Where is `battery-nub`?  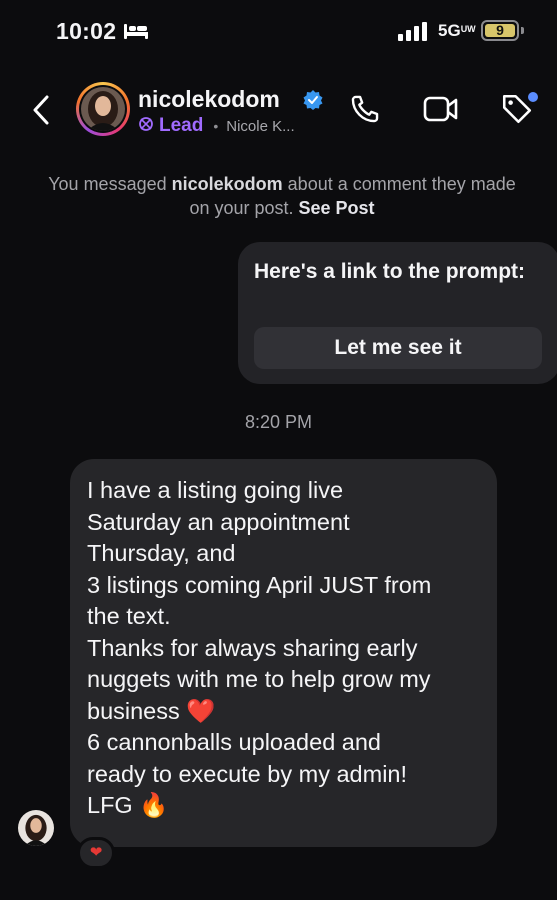 battery-nub is located at coordinates (522, 30).